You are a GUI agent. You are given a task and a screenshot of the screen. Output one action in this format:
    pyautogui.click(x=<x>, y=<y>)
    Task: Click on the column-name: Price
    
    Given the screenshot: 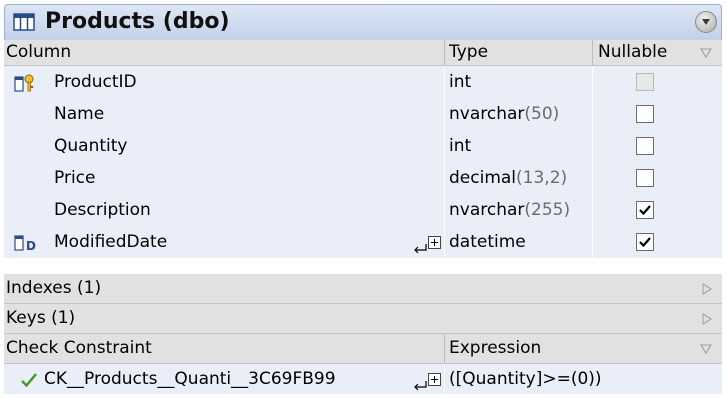 What is the action you would take?
    pyautogui.click(x=74, y=178)
    